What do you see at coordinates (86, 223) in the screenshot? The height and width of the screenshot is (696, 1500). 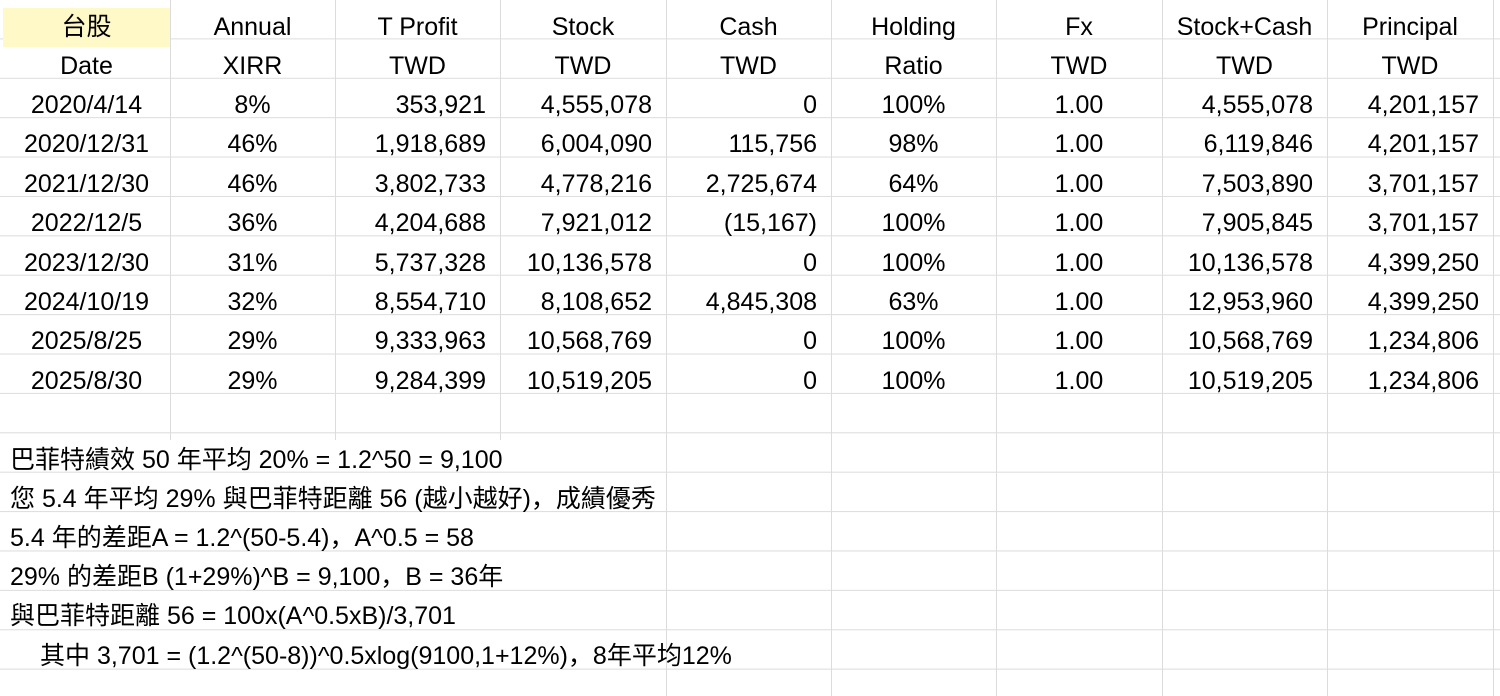 I see `cell-date: 2022/12/5` at bounding box center [86, 223].